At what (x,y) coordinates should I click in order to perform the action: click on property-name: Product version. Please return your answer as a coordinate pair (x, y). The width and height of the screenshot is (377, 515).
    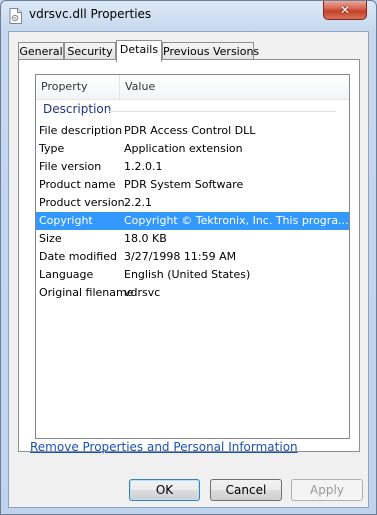
    Looking at the image, I should click on (82, 202).